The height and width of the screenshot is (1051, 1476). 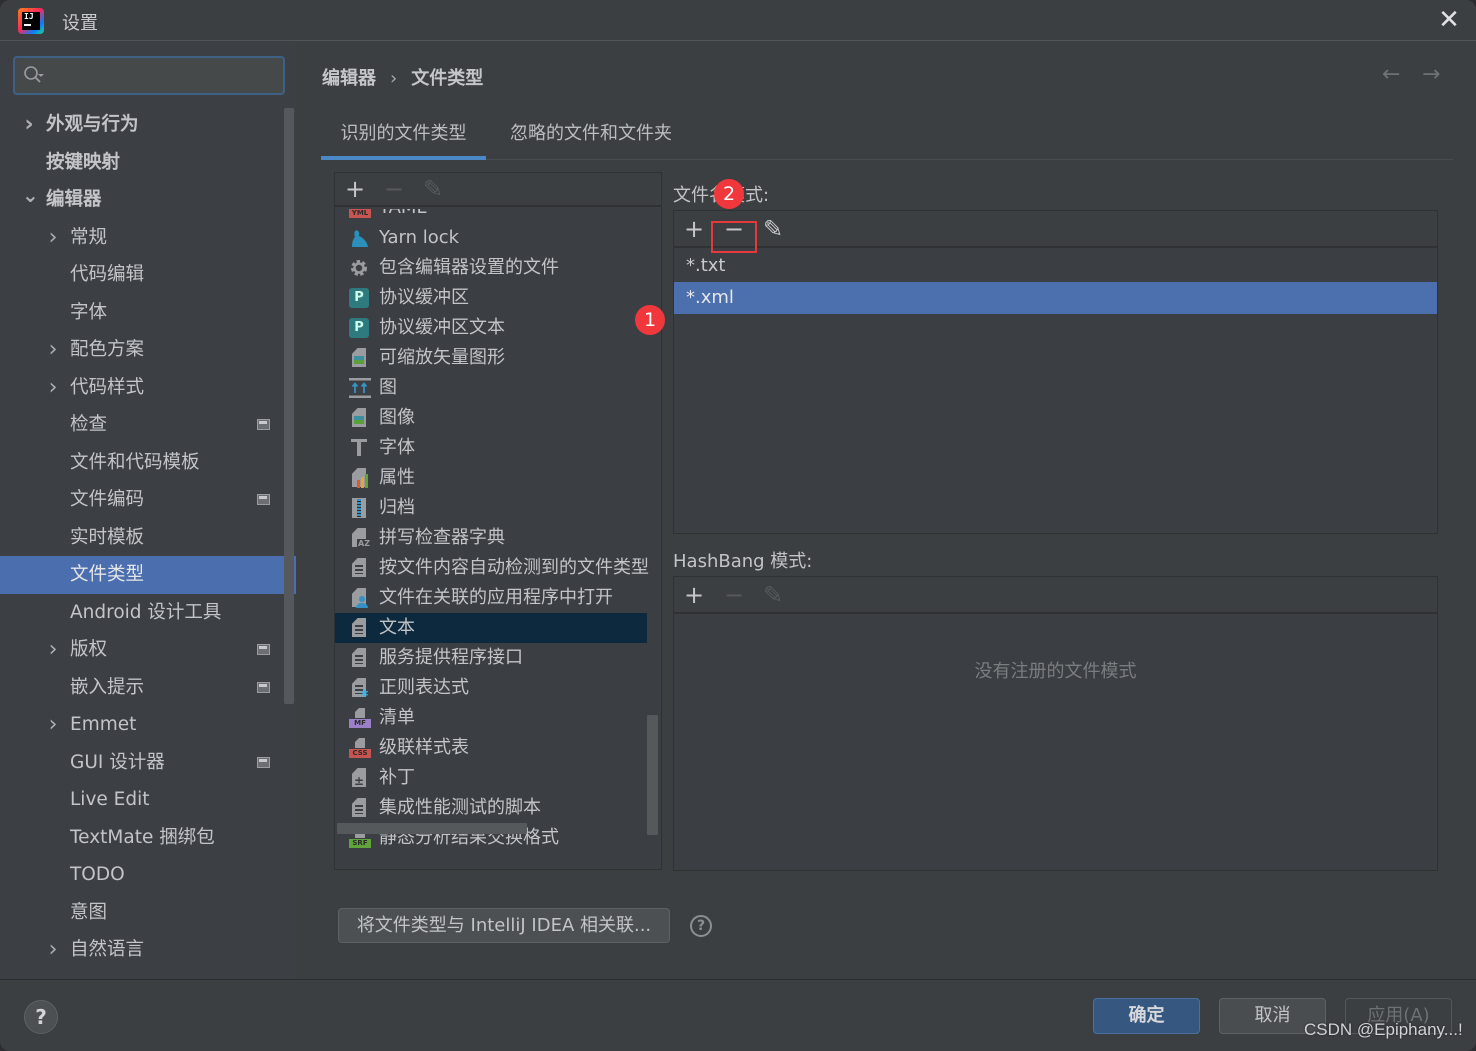 I want to click on file-type-item: 集成性能测试的脚本, so click(x=491, y=808).